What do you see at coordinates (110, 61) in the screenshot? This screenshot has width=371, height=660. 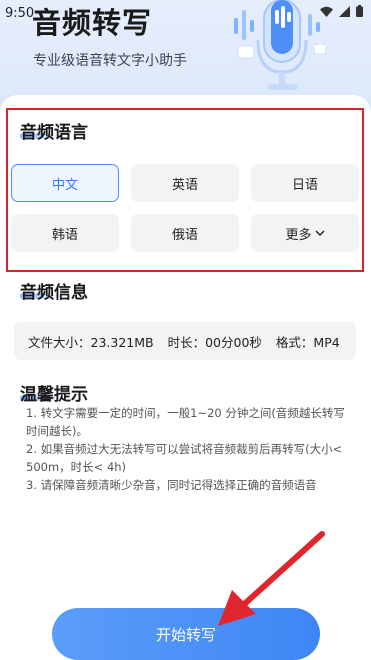 I see `app-subtitle: 专业级语音转文字小助手` at bounding box center [110, 61].